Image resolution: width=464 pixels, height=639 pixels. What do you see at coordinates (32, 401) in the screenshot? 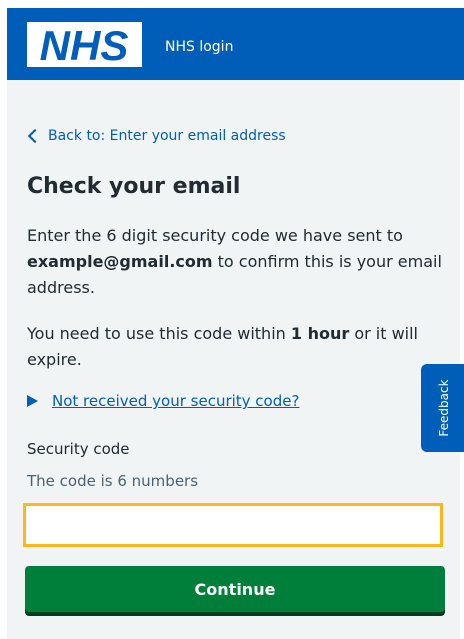
I see `triangle-right-icon` at bounding box center [32, 401].